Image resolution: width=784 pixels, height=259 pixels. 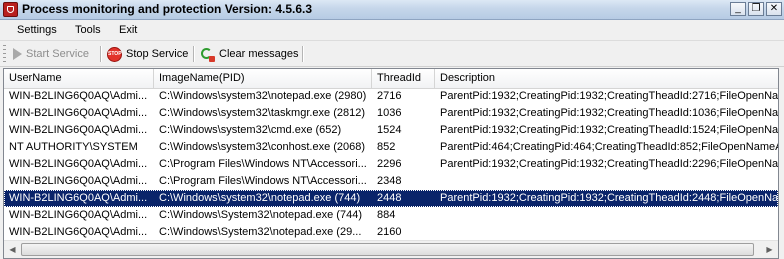 I want to click on column-header-description: Description, so click(x=606, y=78).